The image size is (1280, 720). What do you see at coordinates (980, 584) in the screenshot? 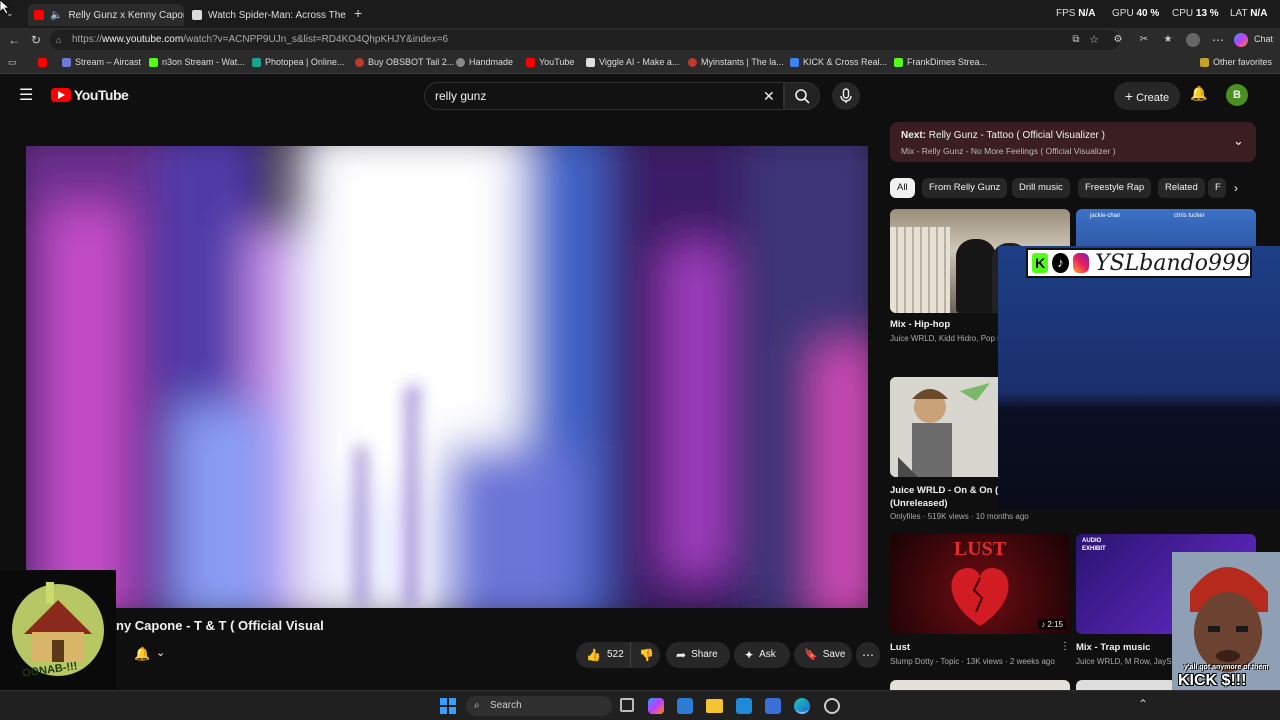
I see `thumbnail-lust: LUST ♪ 2:15` at bounding box center [980, 584].